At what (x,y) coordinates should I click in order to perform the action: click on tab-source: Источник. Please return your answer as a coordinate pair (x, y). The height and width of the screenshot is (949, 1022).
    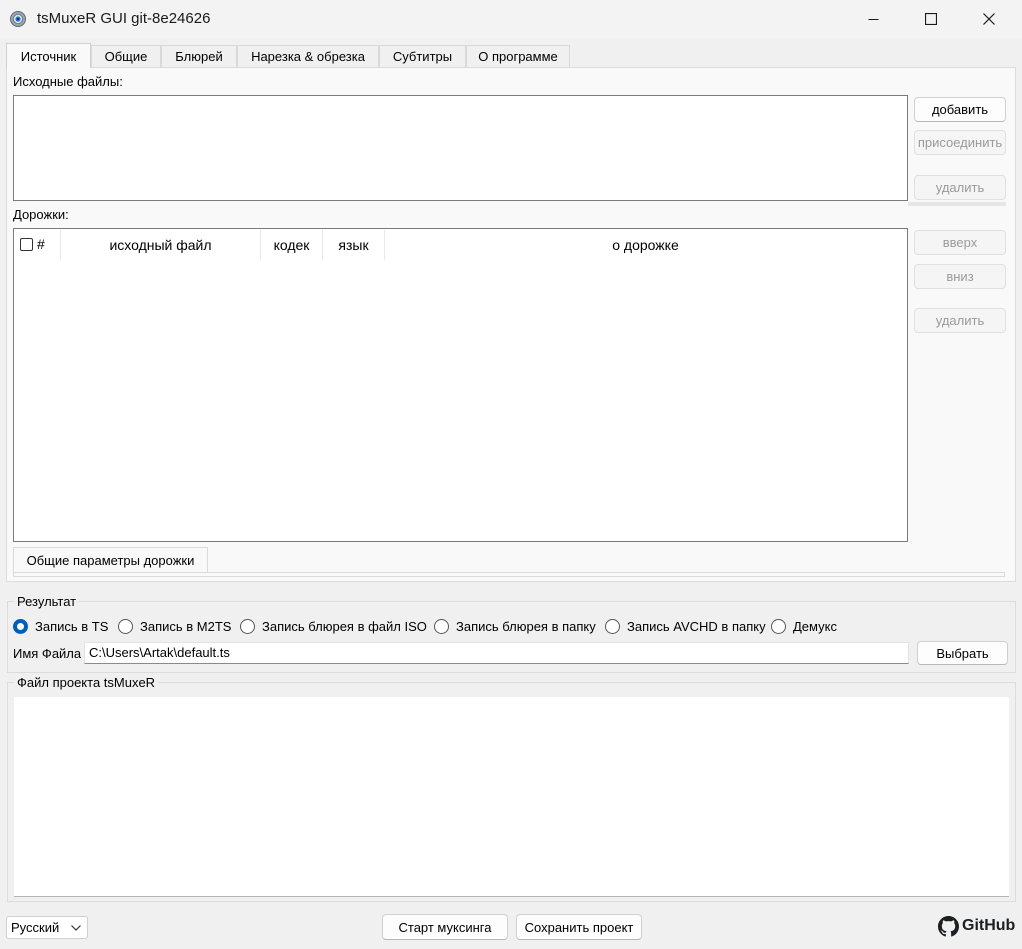
    Looking at the image, I should click on (48, 55).